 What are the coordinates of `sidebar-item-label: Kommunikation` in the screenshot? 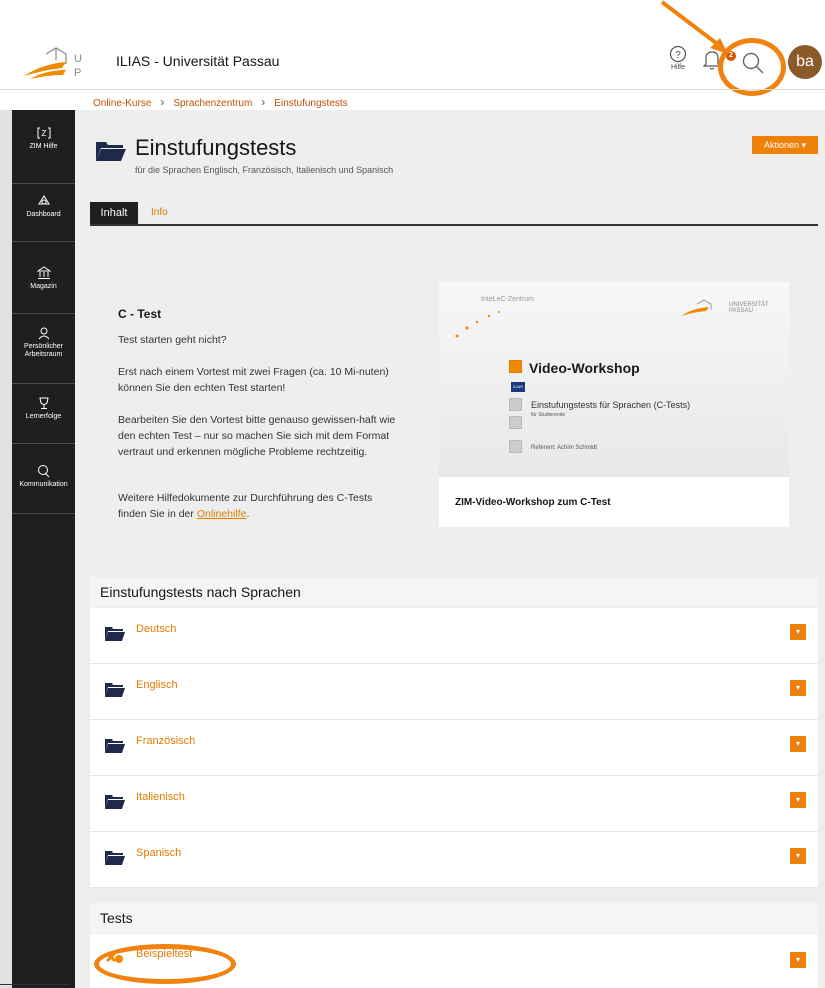 It's located at (43, 484).